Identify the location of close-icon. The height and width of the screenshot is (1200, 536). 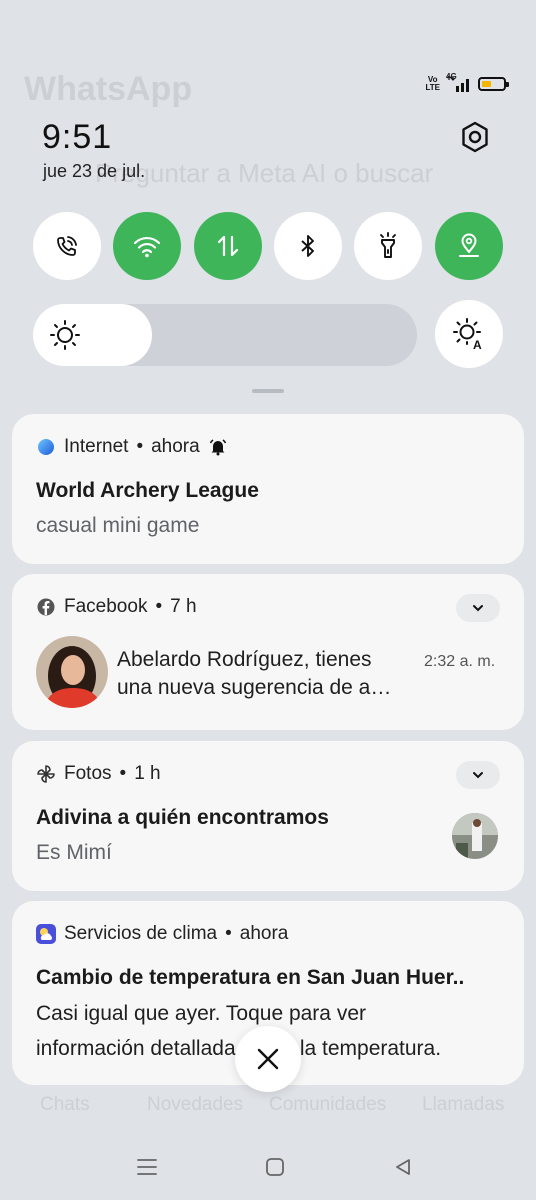
(268, 1059).